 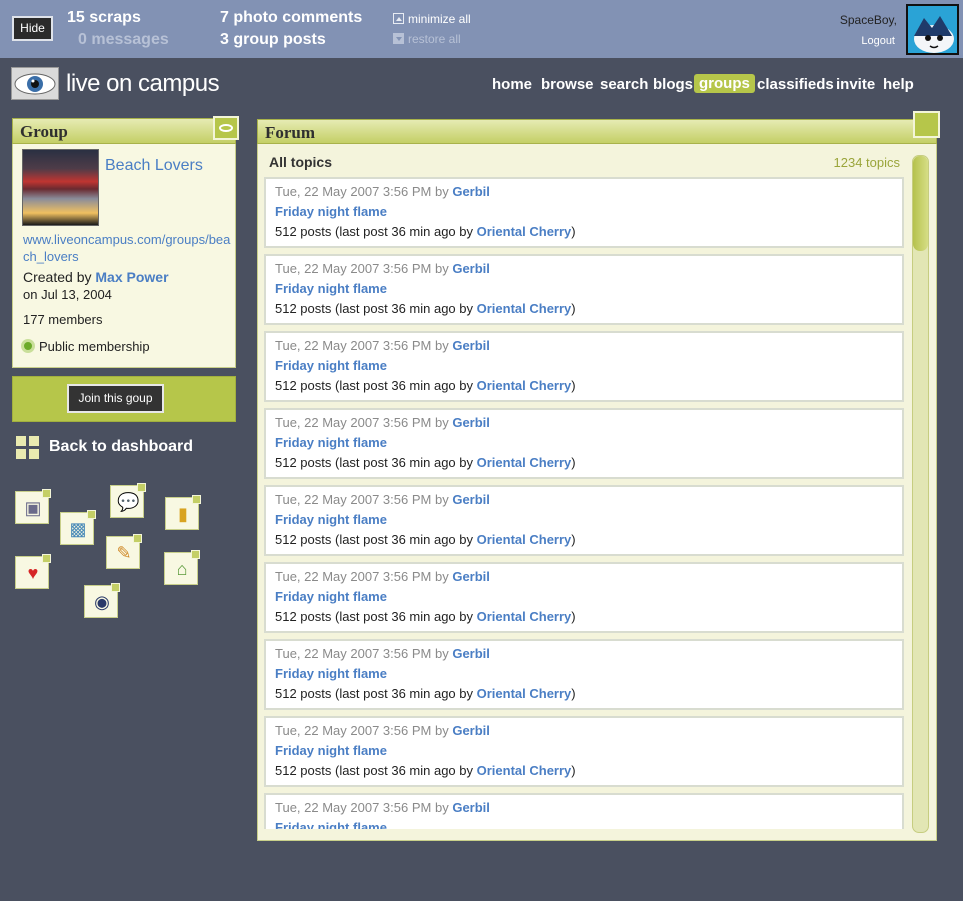 I want to click on nav-groups: groups, so click(x=724, y=83).